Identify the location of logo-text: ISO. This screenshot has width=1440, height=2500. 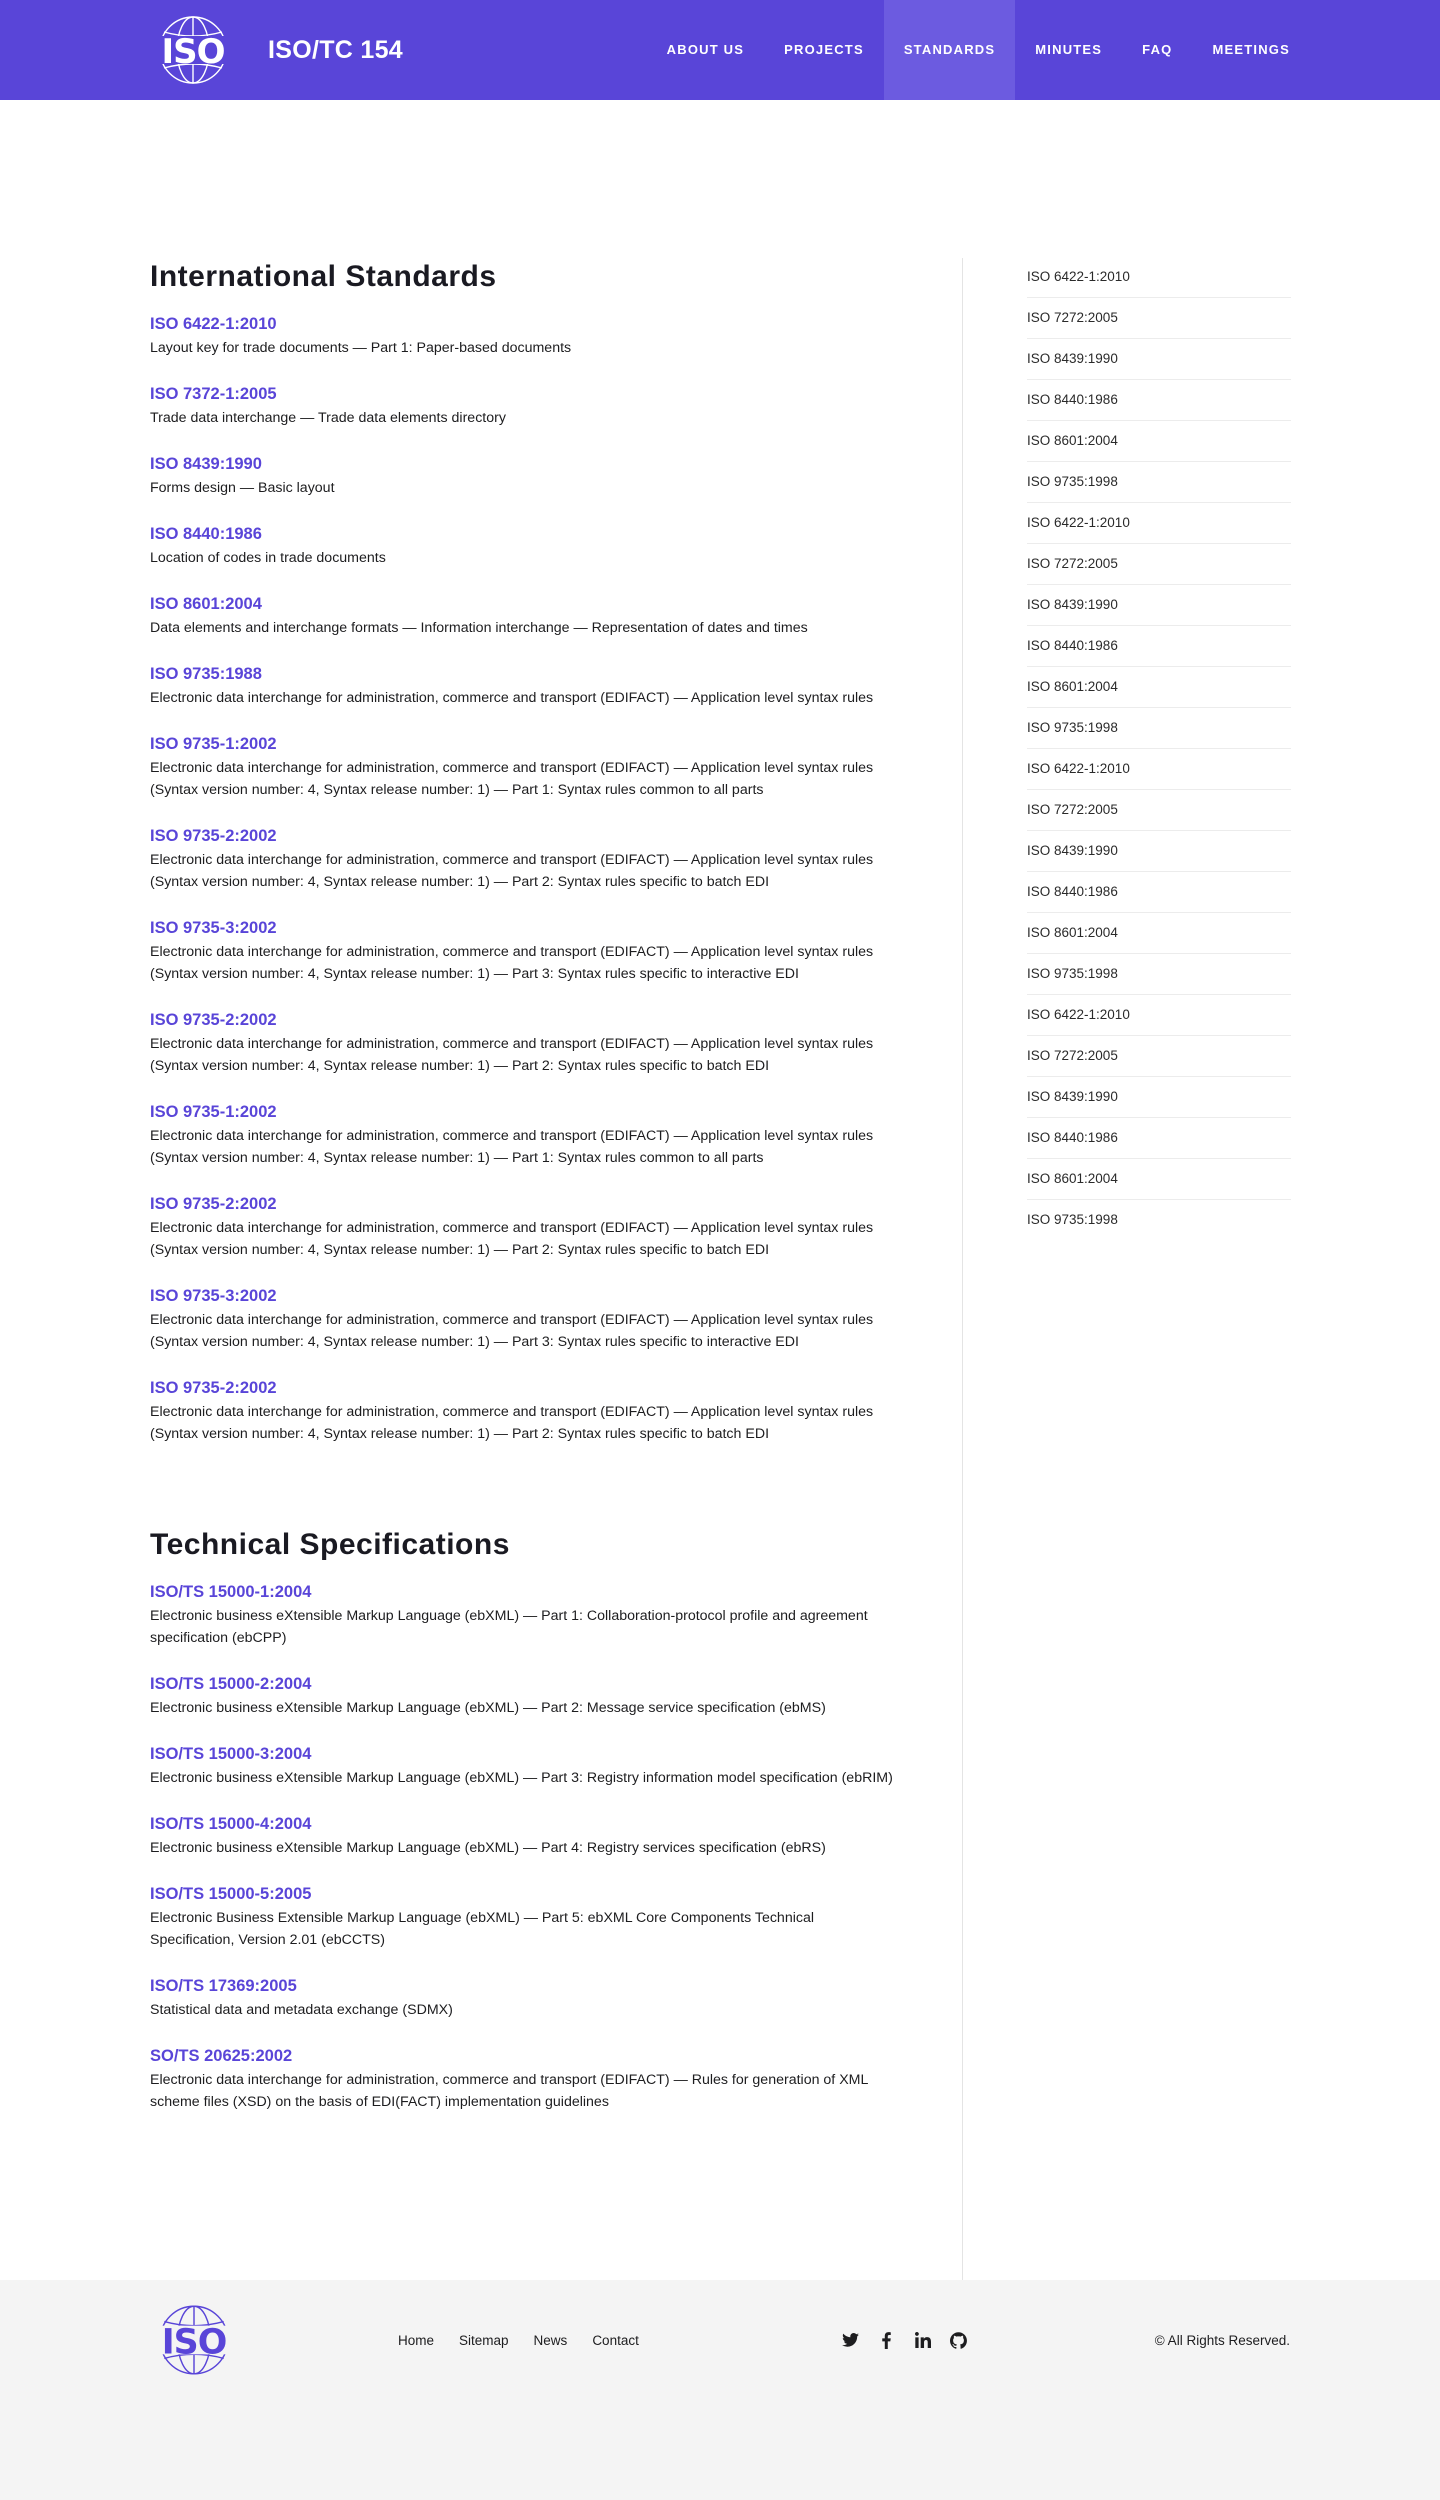
(192, 52).